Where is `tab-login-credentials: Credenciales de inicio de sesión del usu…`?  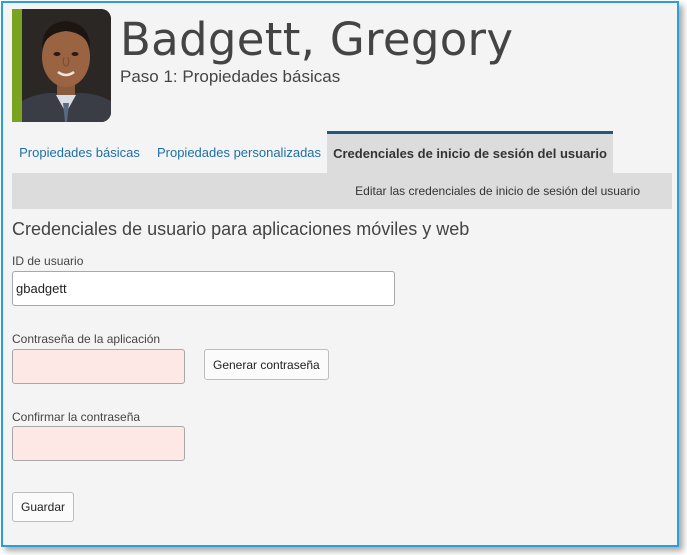 tab-login-credentials: Credenciales de inicio de sesión del usu… is located at coordinates (470, 152).